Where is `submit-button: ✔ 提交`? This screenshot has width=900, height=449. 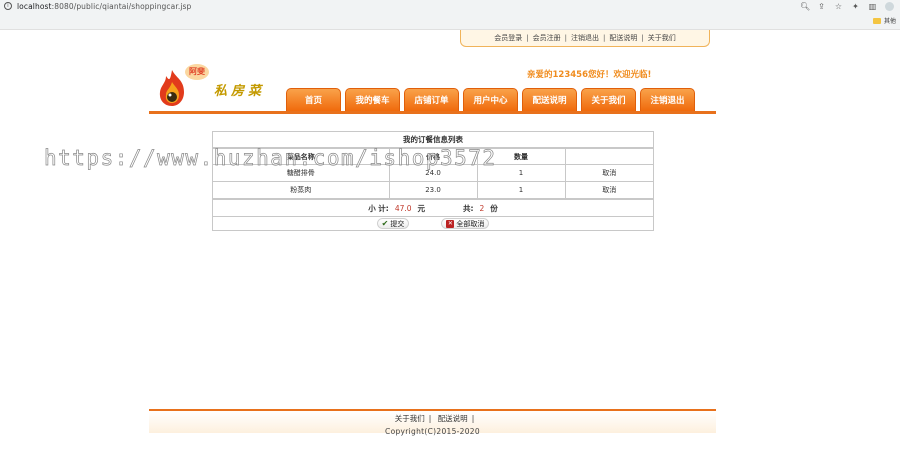
submit-button: ✔ 提交 is located at coordinates (393, 223).